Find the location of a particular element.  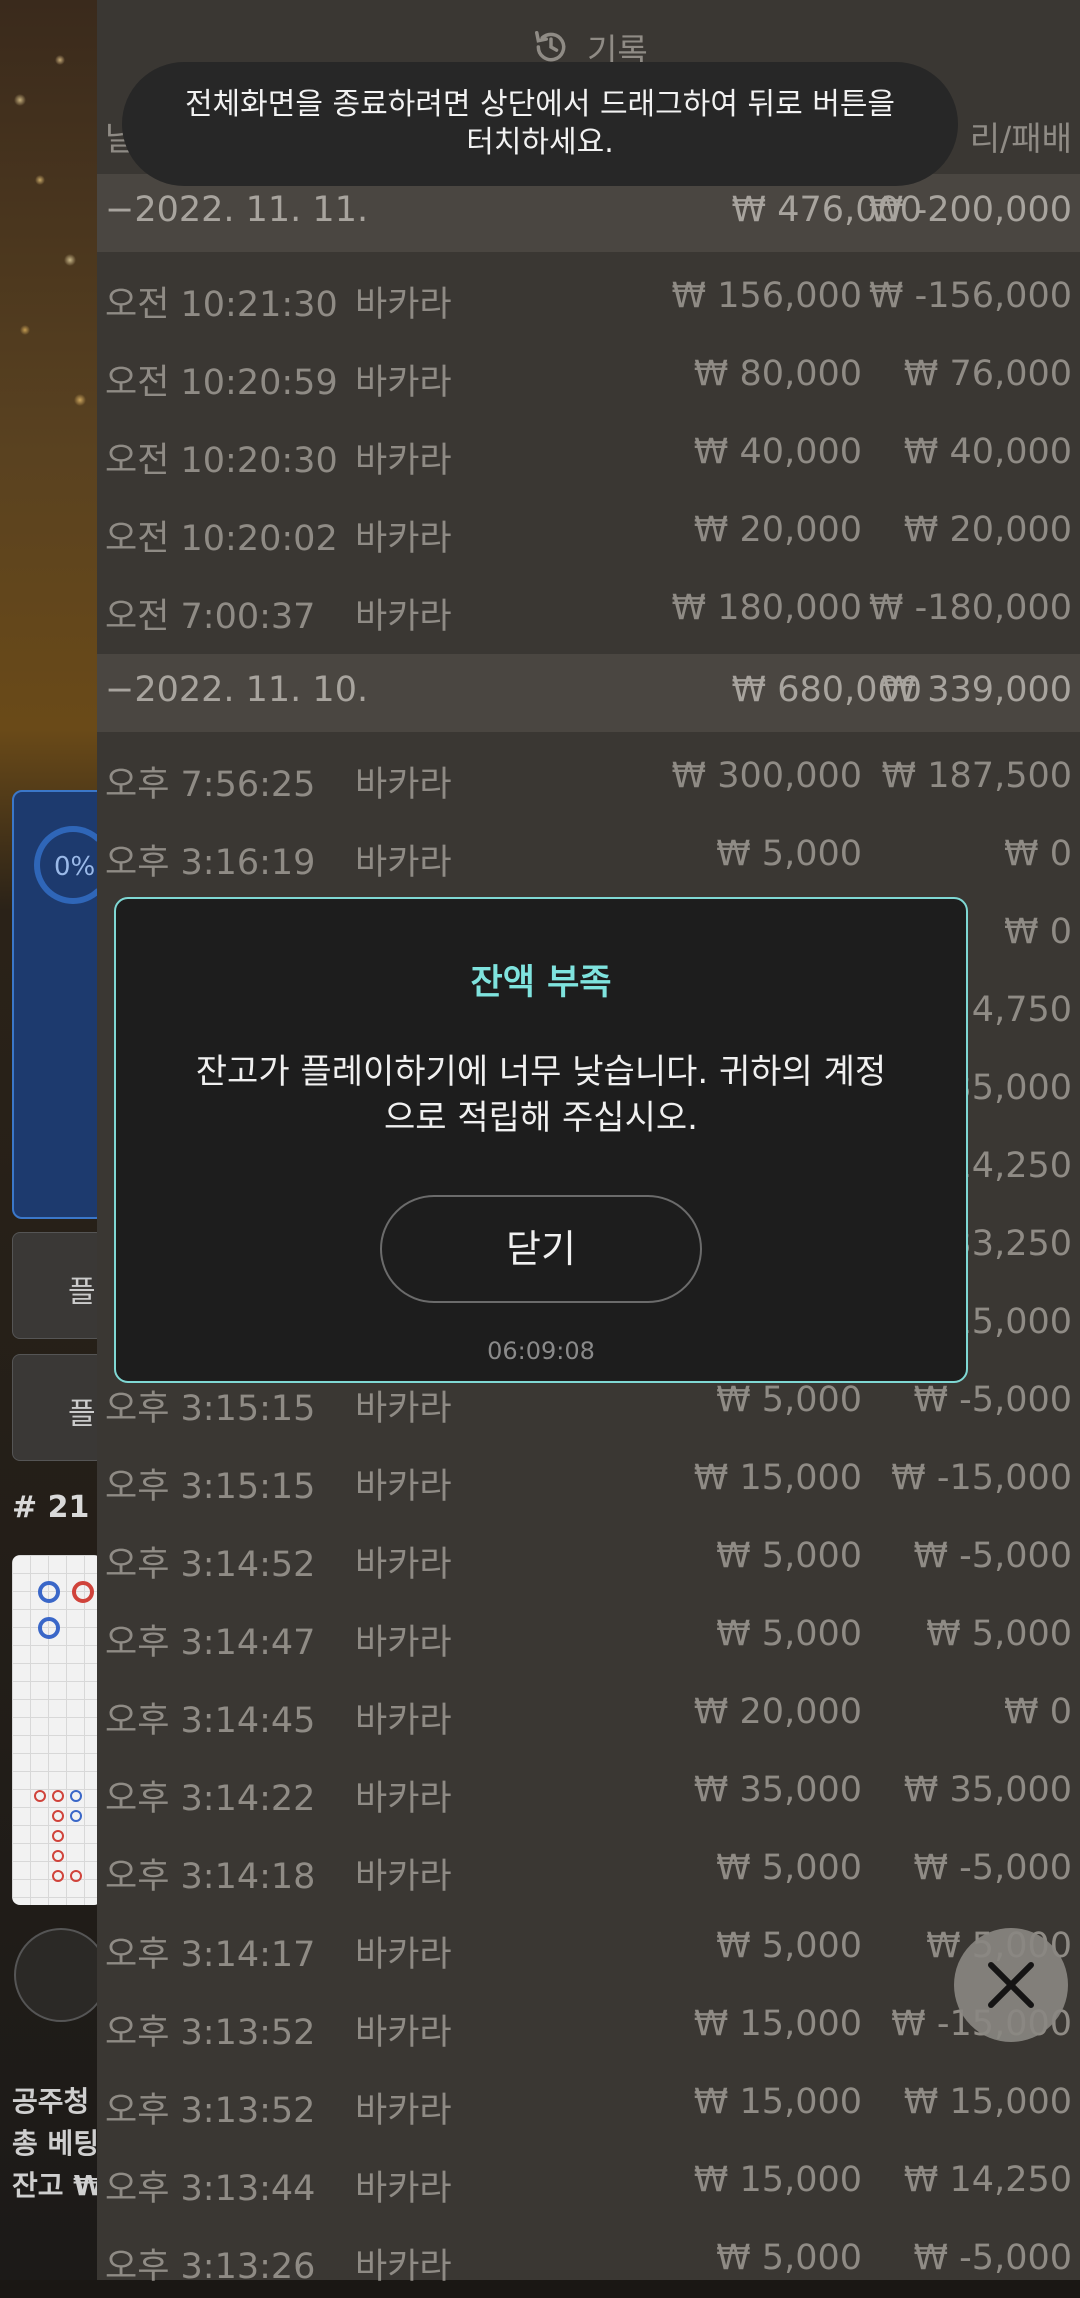

history-row: 오후 3:14:17바카라₩ 5,000₩ 5,000 is located at coordinates (588, 1947).